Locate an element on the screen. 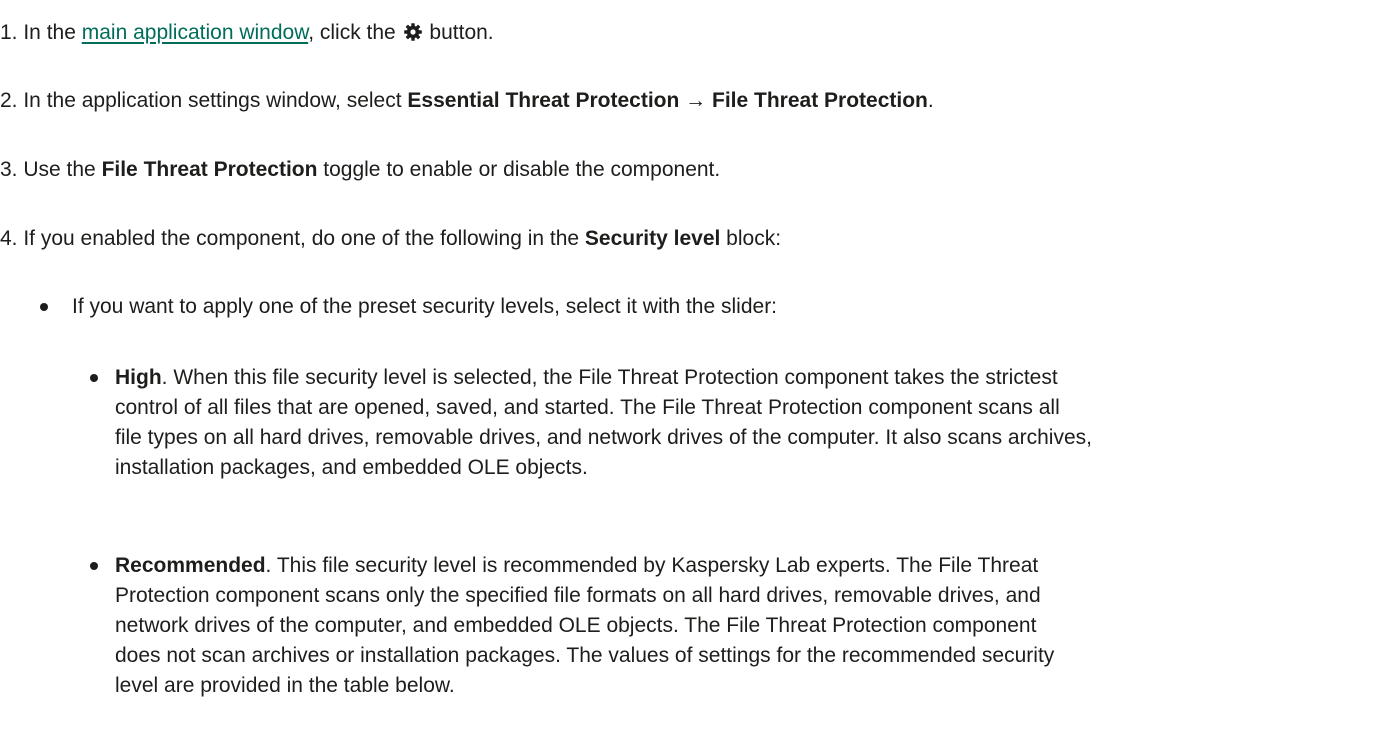 This screenshot has height=731, width=1385. level-name-recommended: Recommended is located at coordinates (190, 565).